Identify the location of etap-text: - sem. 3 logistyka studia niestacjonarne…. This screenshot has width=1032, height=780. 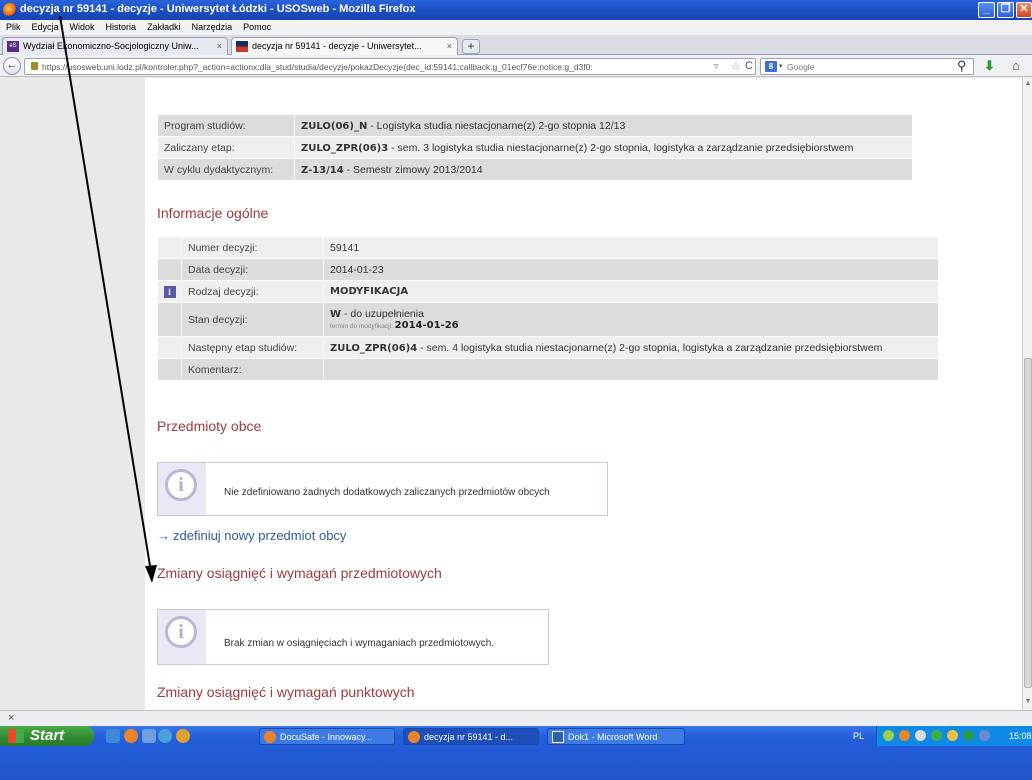
(621, 147).